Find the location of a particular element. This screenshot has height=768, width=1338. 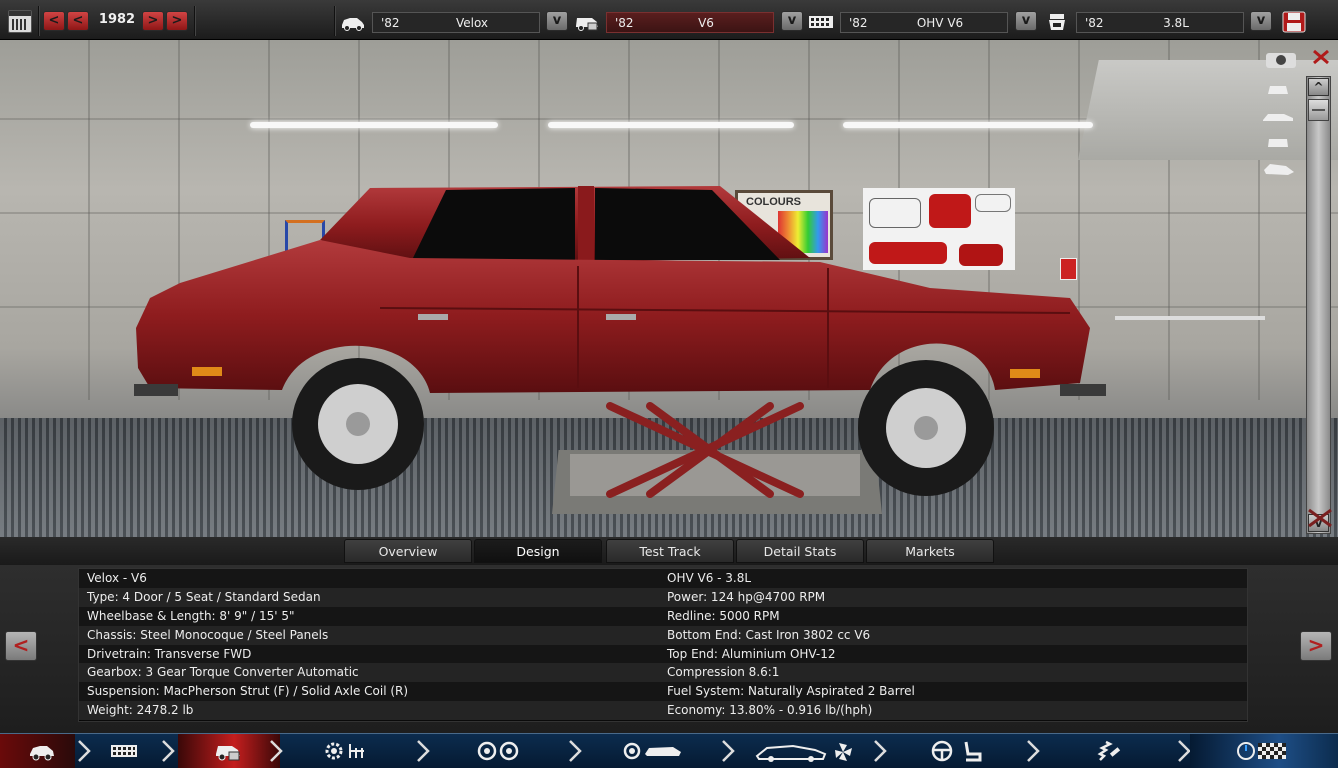

nav-aero is located at coordinates (805, 751).